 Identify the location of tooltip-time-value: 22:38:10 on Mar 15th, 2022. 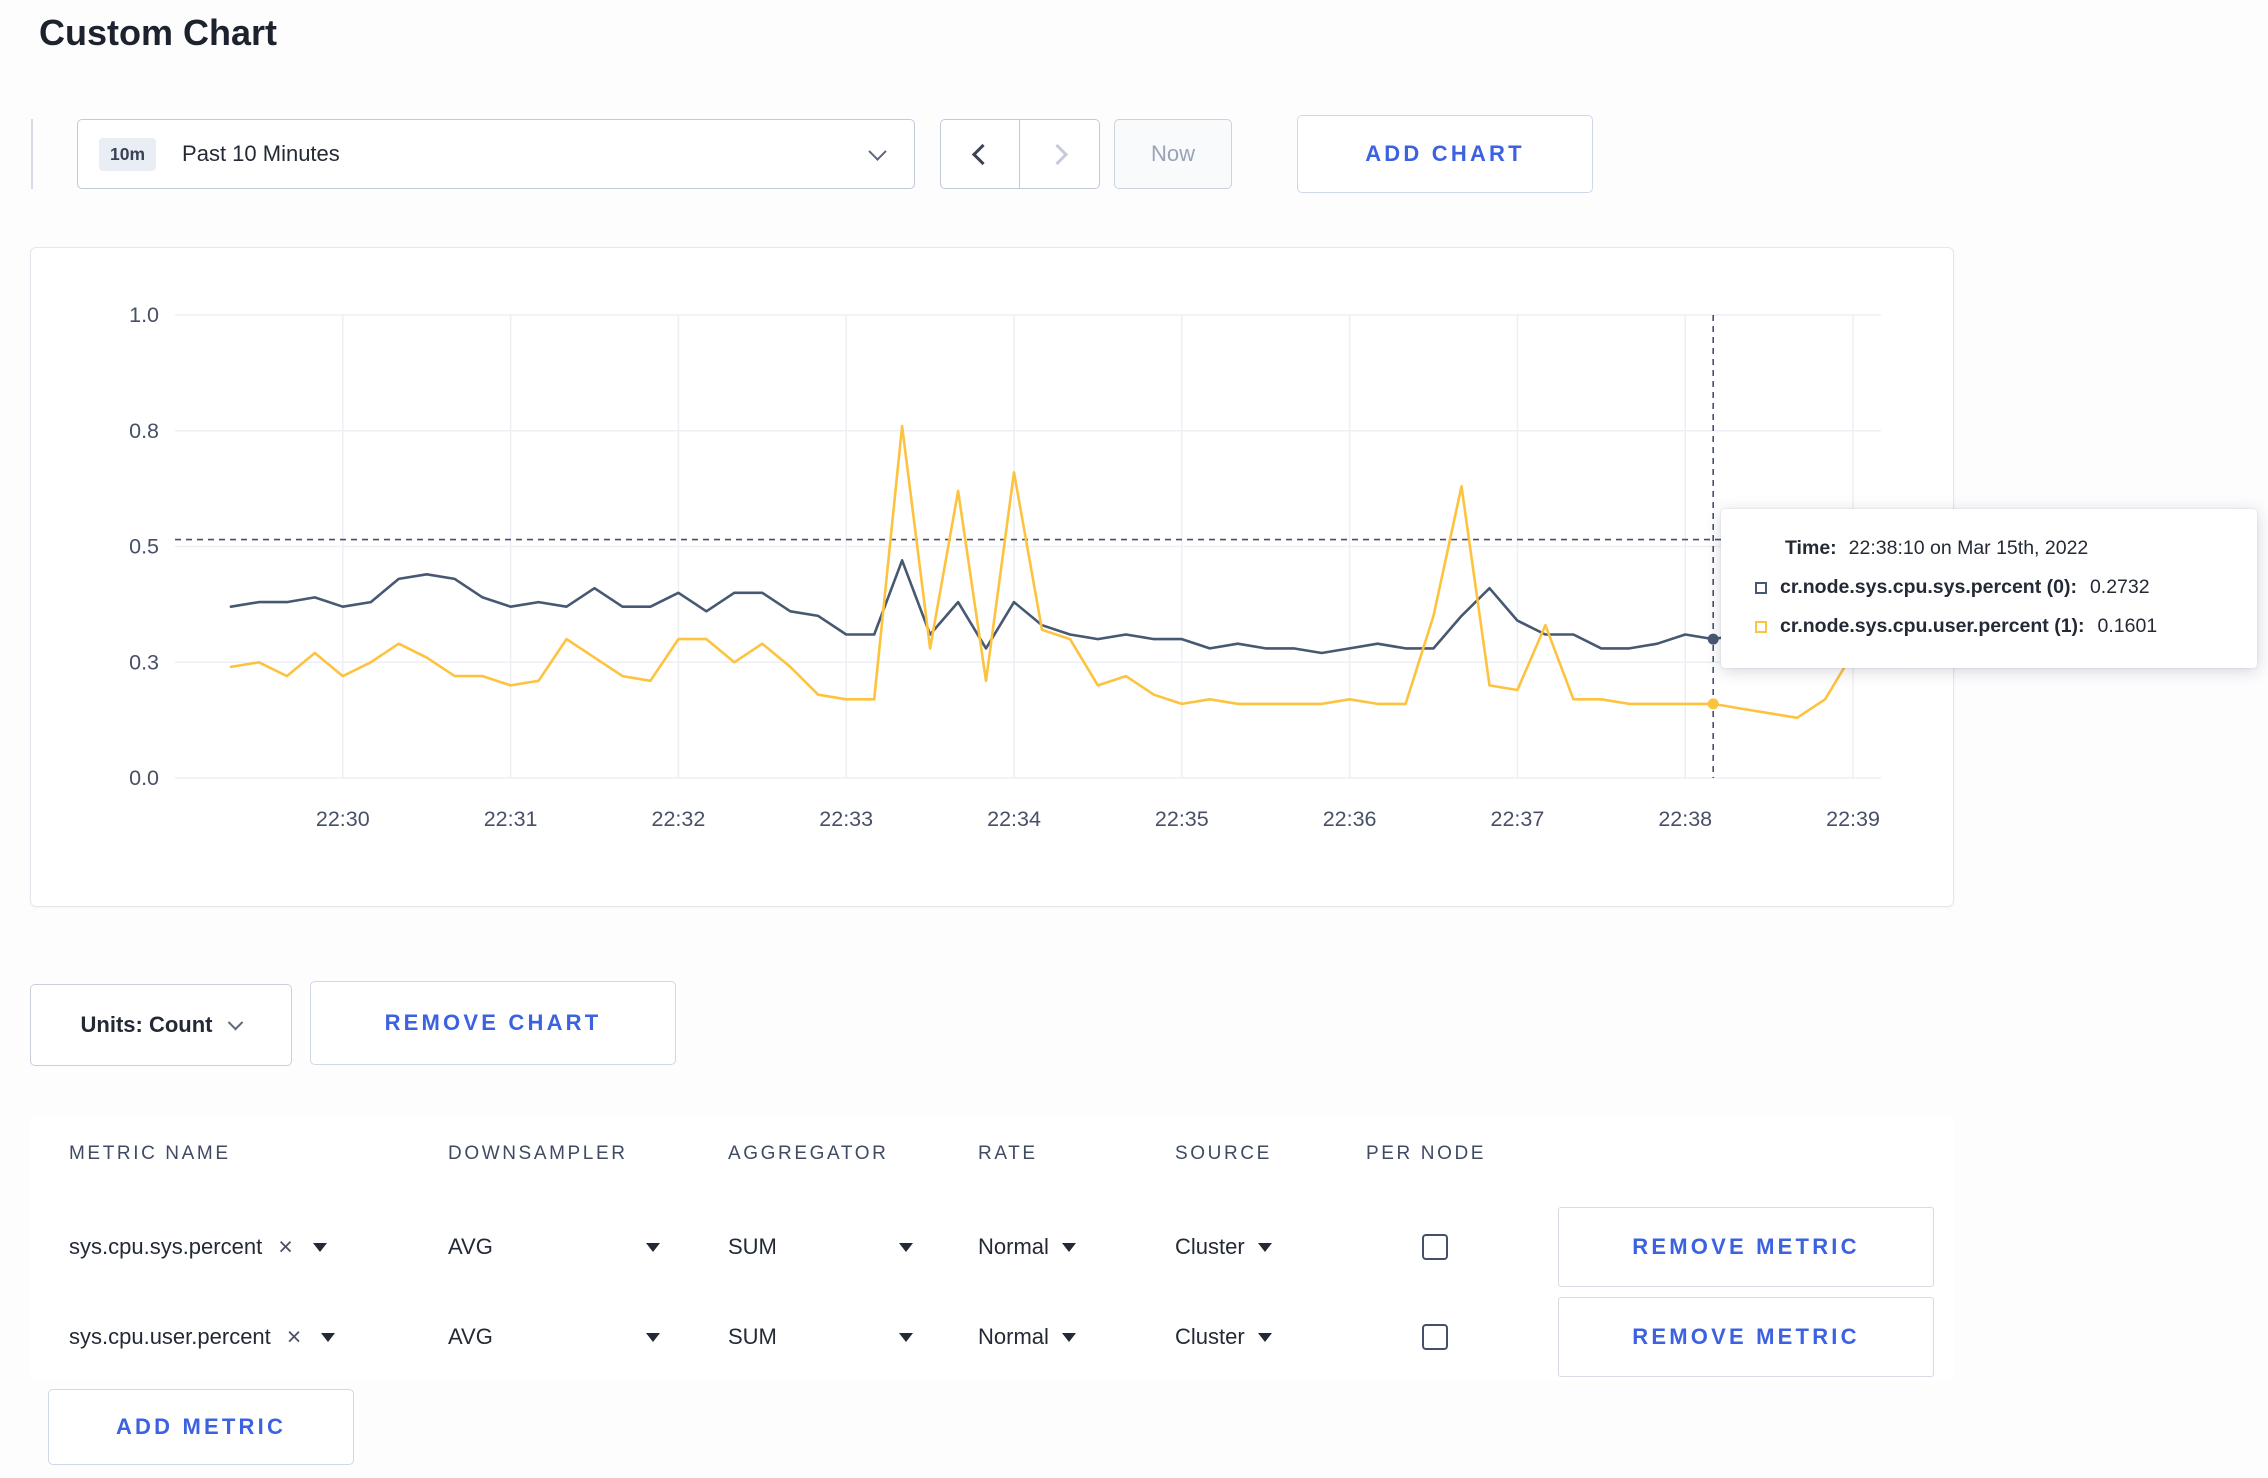
(1968, 548).